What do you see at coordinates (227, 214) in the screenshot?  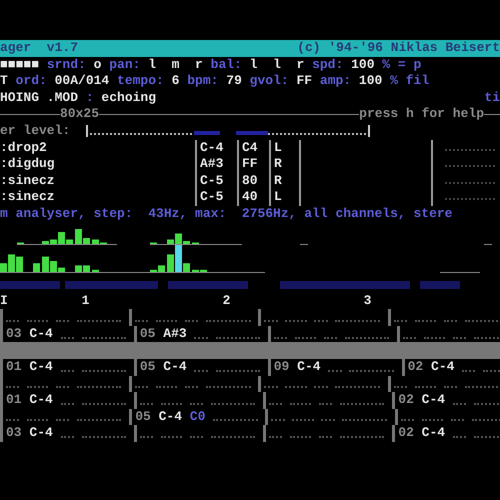 I see `analyser-caption: m analyser, step: 43Hz, max: 2756Hz, all channels, stere` at bounding box center [227, 214].